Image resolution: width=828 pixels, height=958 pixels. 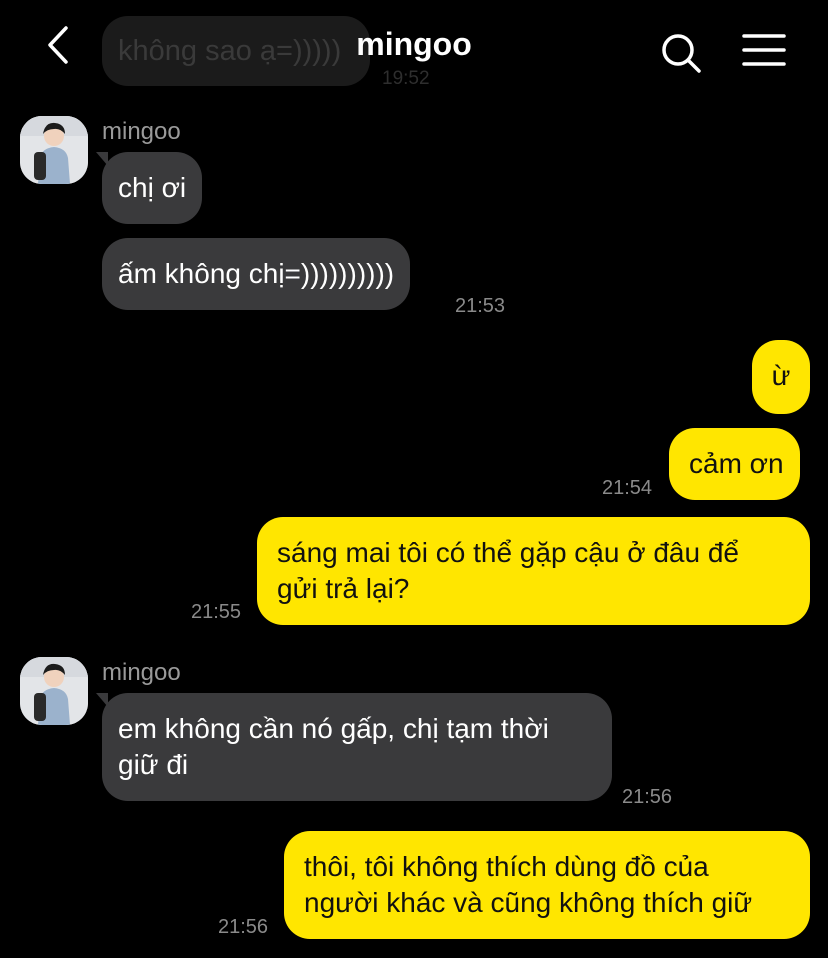 What do you see at coordinates (764, 51) in the screenshot?
I see `hamburger-menu-icon` at bounding box center [764, 51].